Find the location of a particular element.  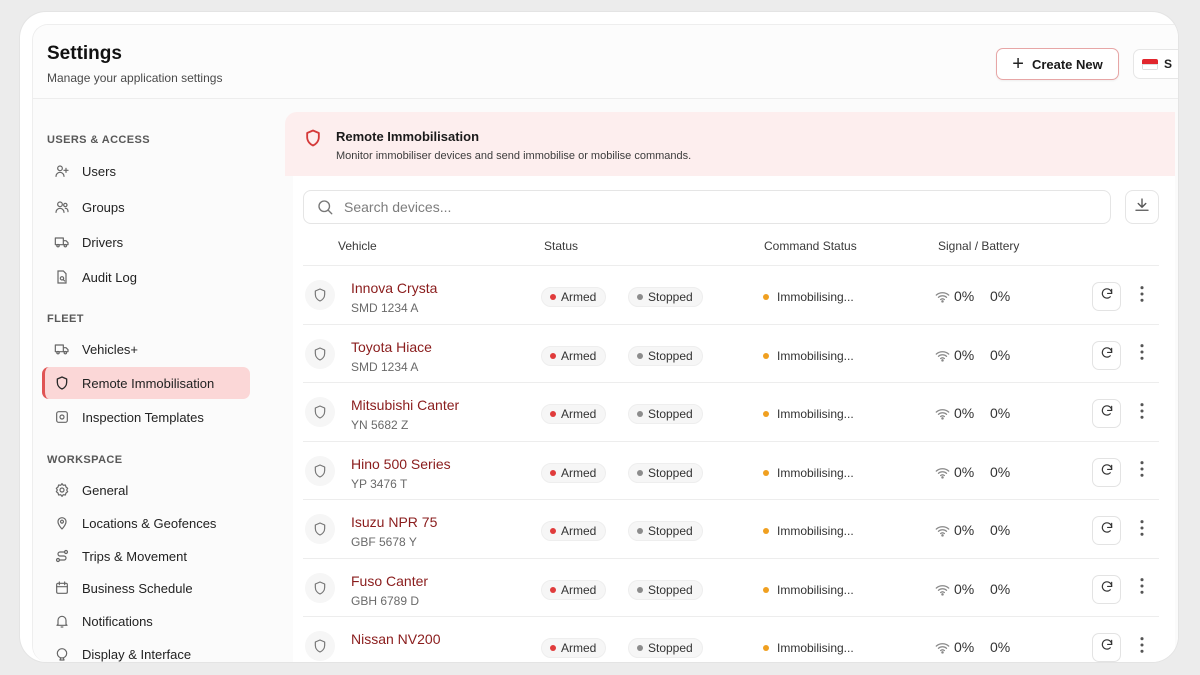

sidebar-item-inspection-templates: Inspection Templates is located at coordinates (146, 417).